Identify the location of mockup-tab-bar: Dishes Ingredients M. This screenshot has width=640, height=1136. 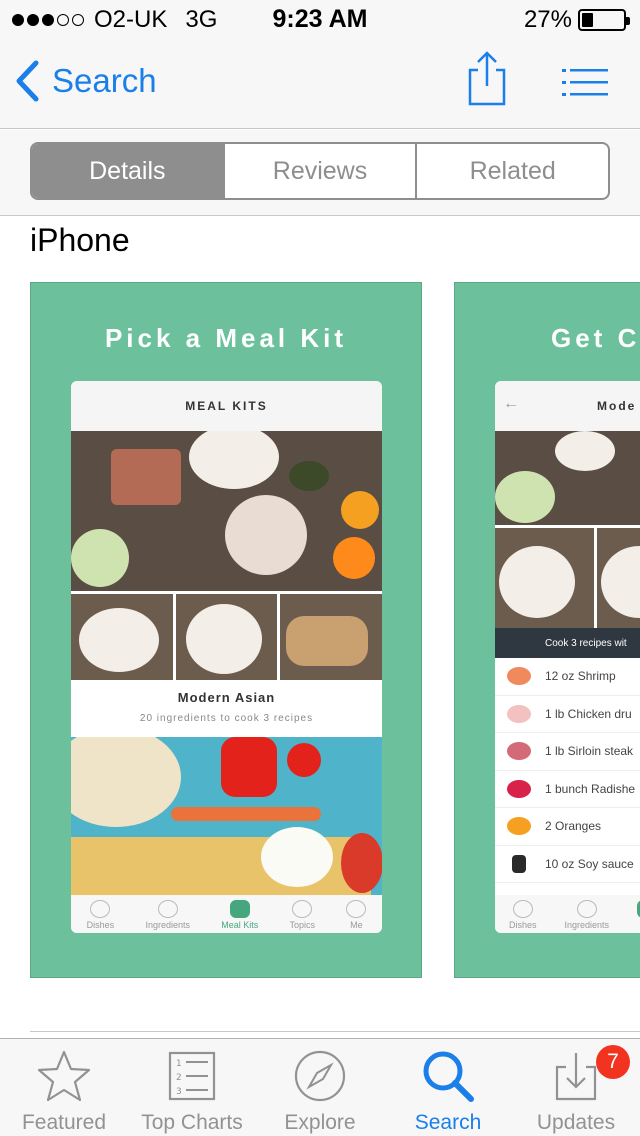
(567, 914).